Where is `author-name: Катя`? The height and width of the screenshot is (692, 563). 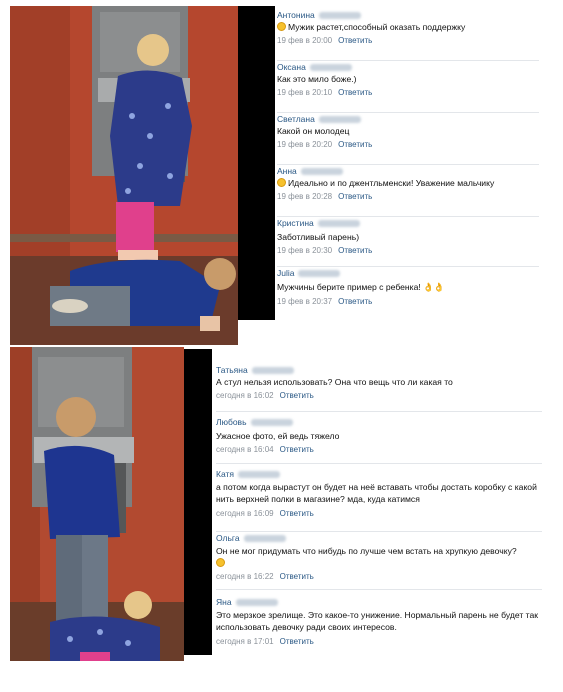 author-name: Катя is located at coordinates (248, 474).